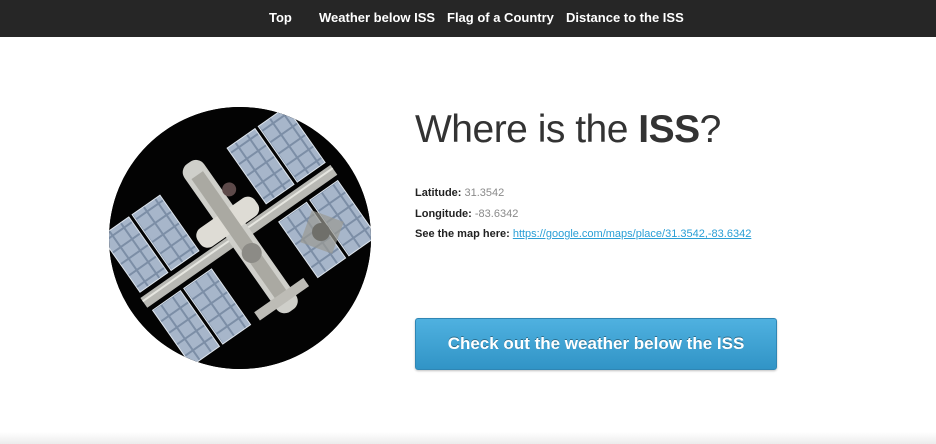 This screenshot has width=936, height=444. Describe the element at coordinates (669, 129) in the screenshot. I see `title-strong: ISS` at that location.